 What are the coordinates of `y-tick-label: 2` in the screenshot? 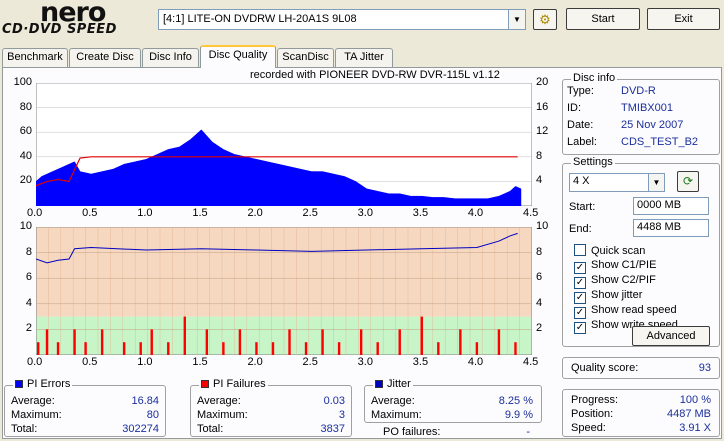 It's located at (28, 328).